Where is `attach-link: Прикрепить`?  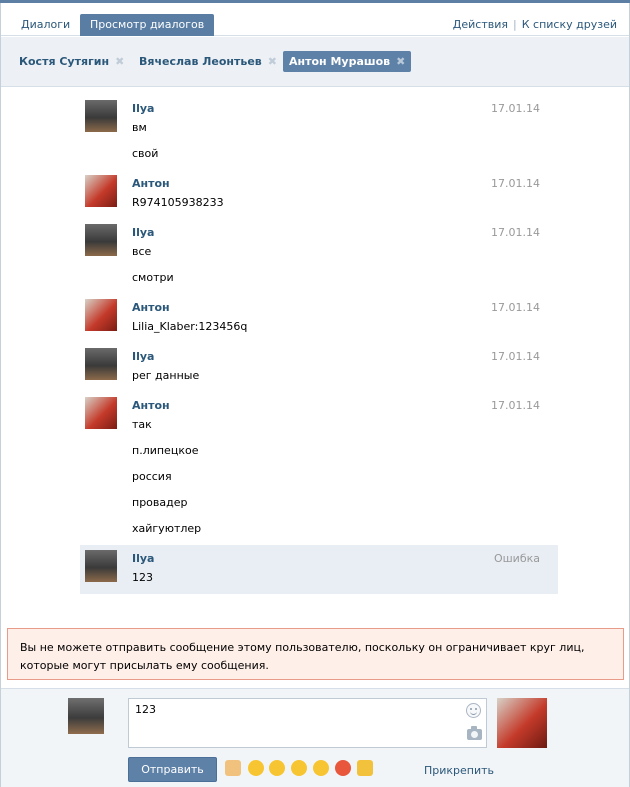
attach-link: Прикрепить is located at coordinates (459, 770).